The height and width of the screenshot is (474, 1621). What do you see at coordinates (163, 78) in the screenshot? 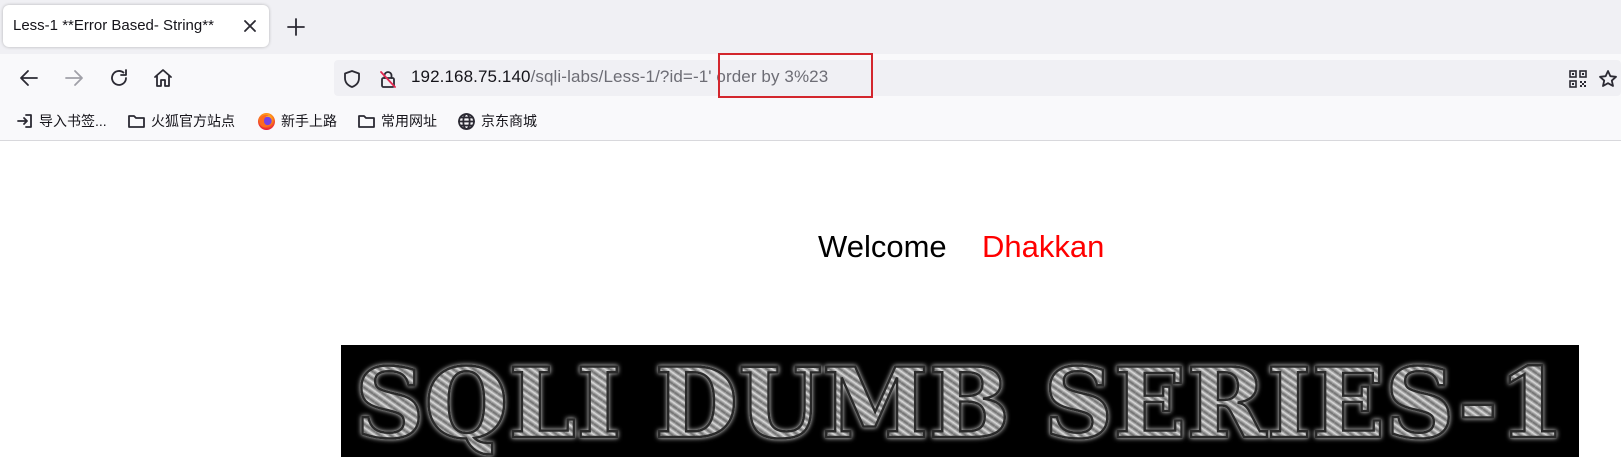
I see `home-icon` at bounding box center [163, 78].